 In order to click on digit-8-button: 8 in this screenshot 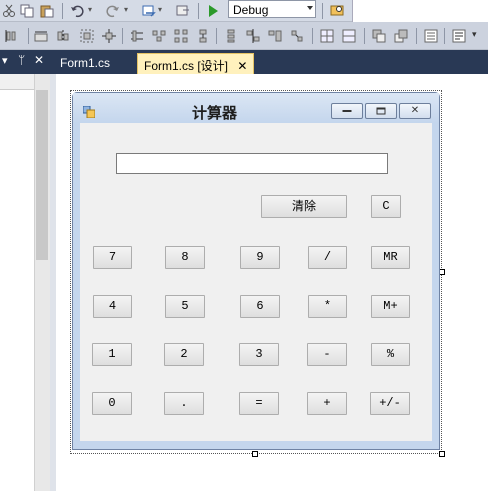, I will do `click(185, 257)`.